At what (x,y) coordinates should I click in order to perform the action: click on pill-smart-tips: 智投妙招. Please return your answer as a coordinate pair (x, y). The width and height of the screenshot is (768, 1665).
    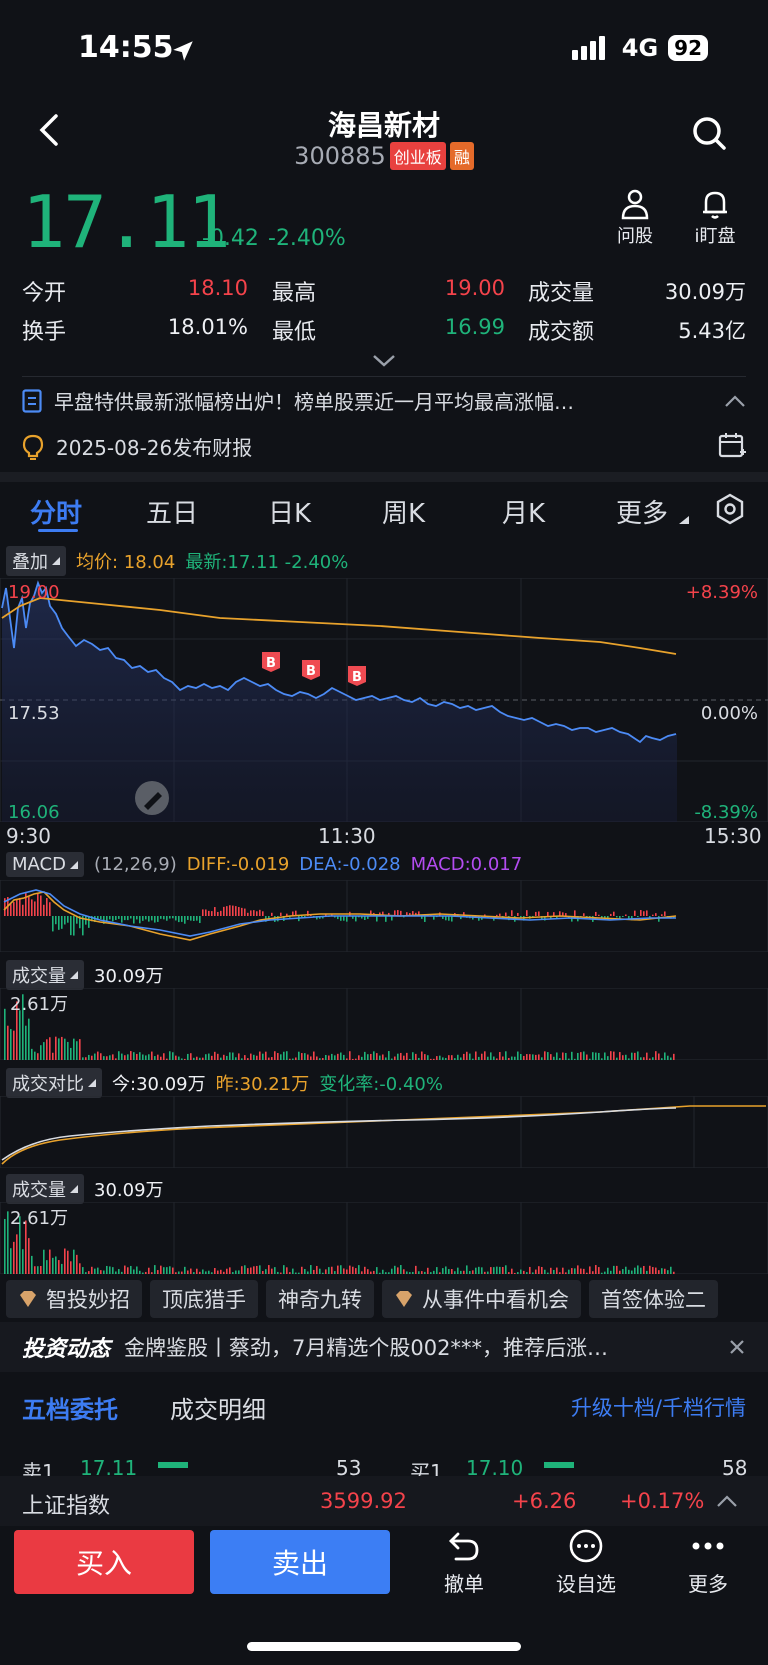
    Looking at the image, I should click on (74, 1299).